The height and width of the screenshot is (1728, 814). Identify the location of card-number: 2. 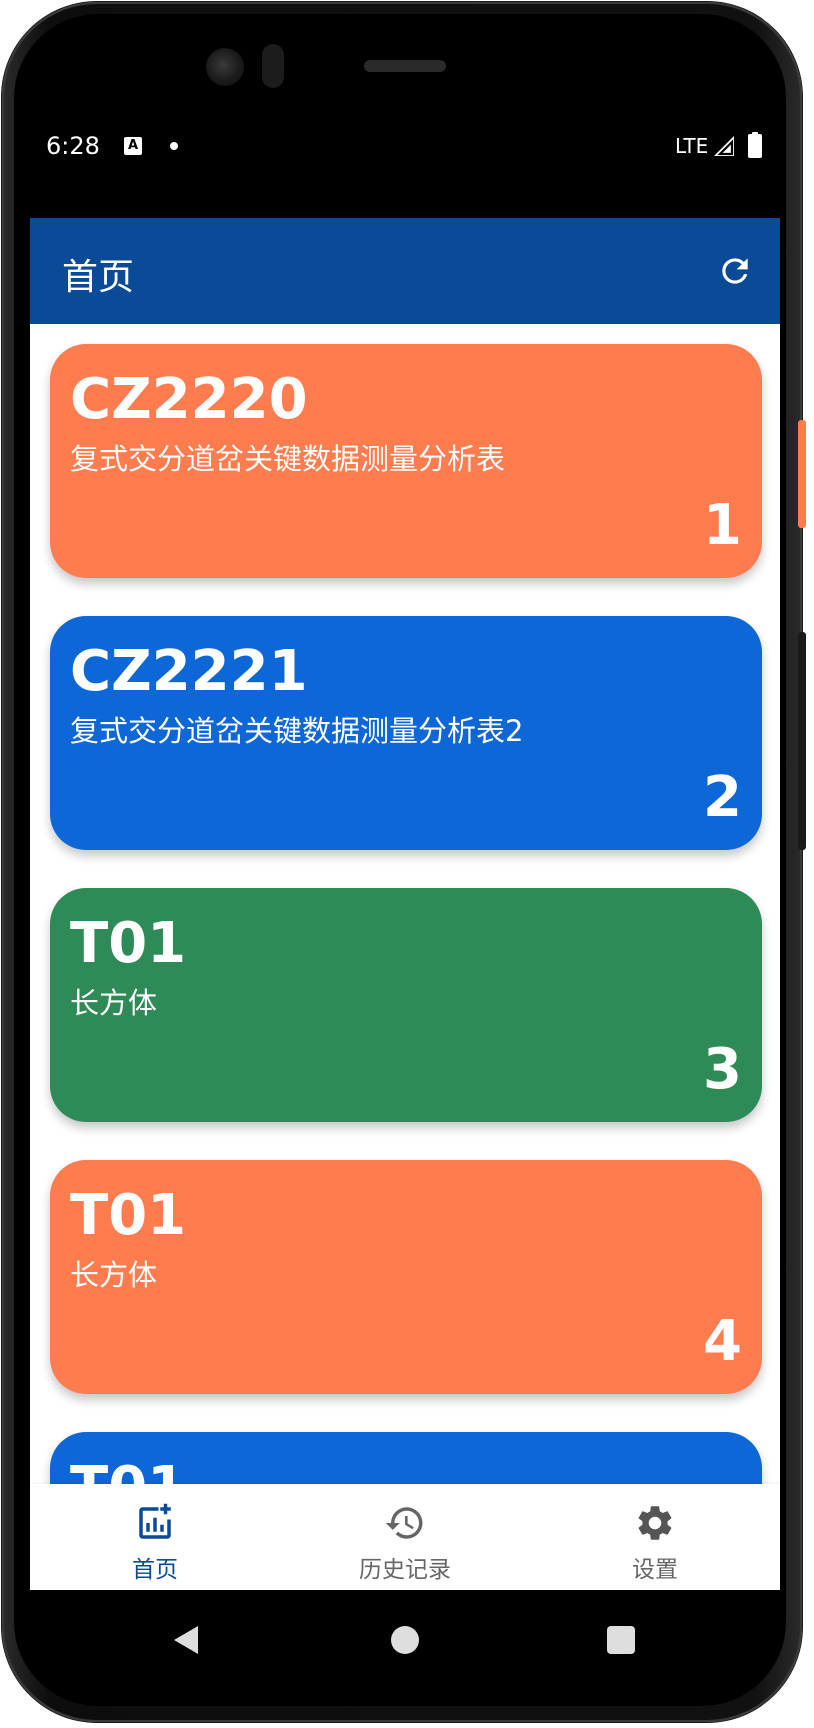
(722, 797).